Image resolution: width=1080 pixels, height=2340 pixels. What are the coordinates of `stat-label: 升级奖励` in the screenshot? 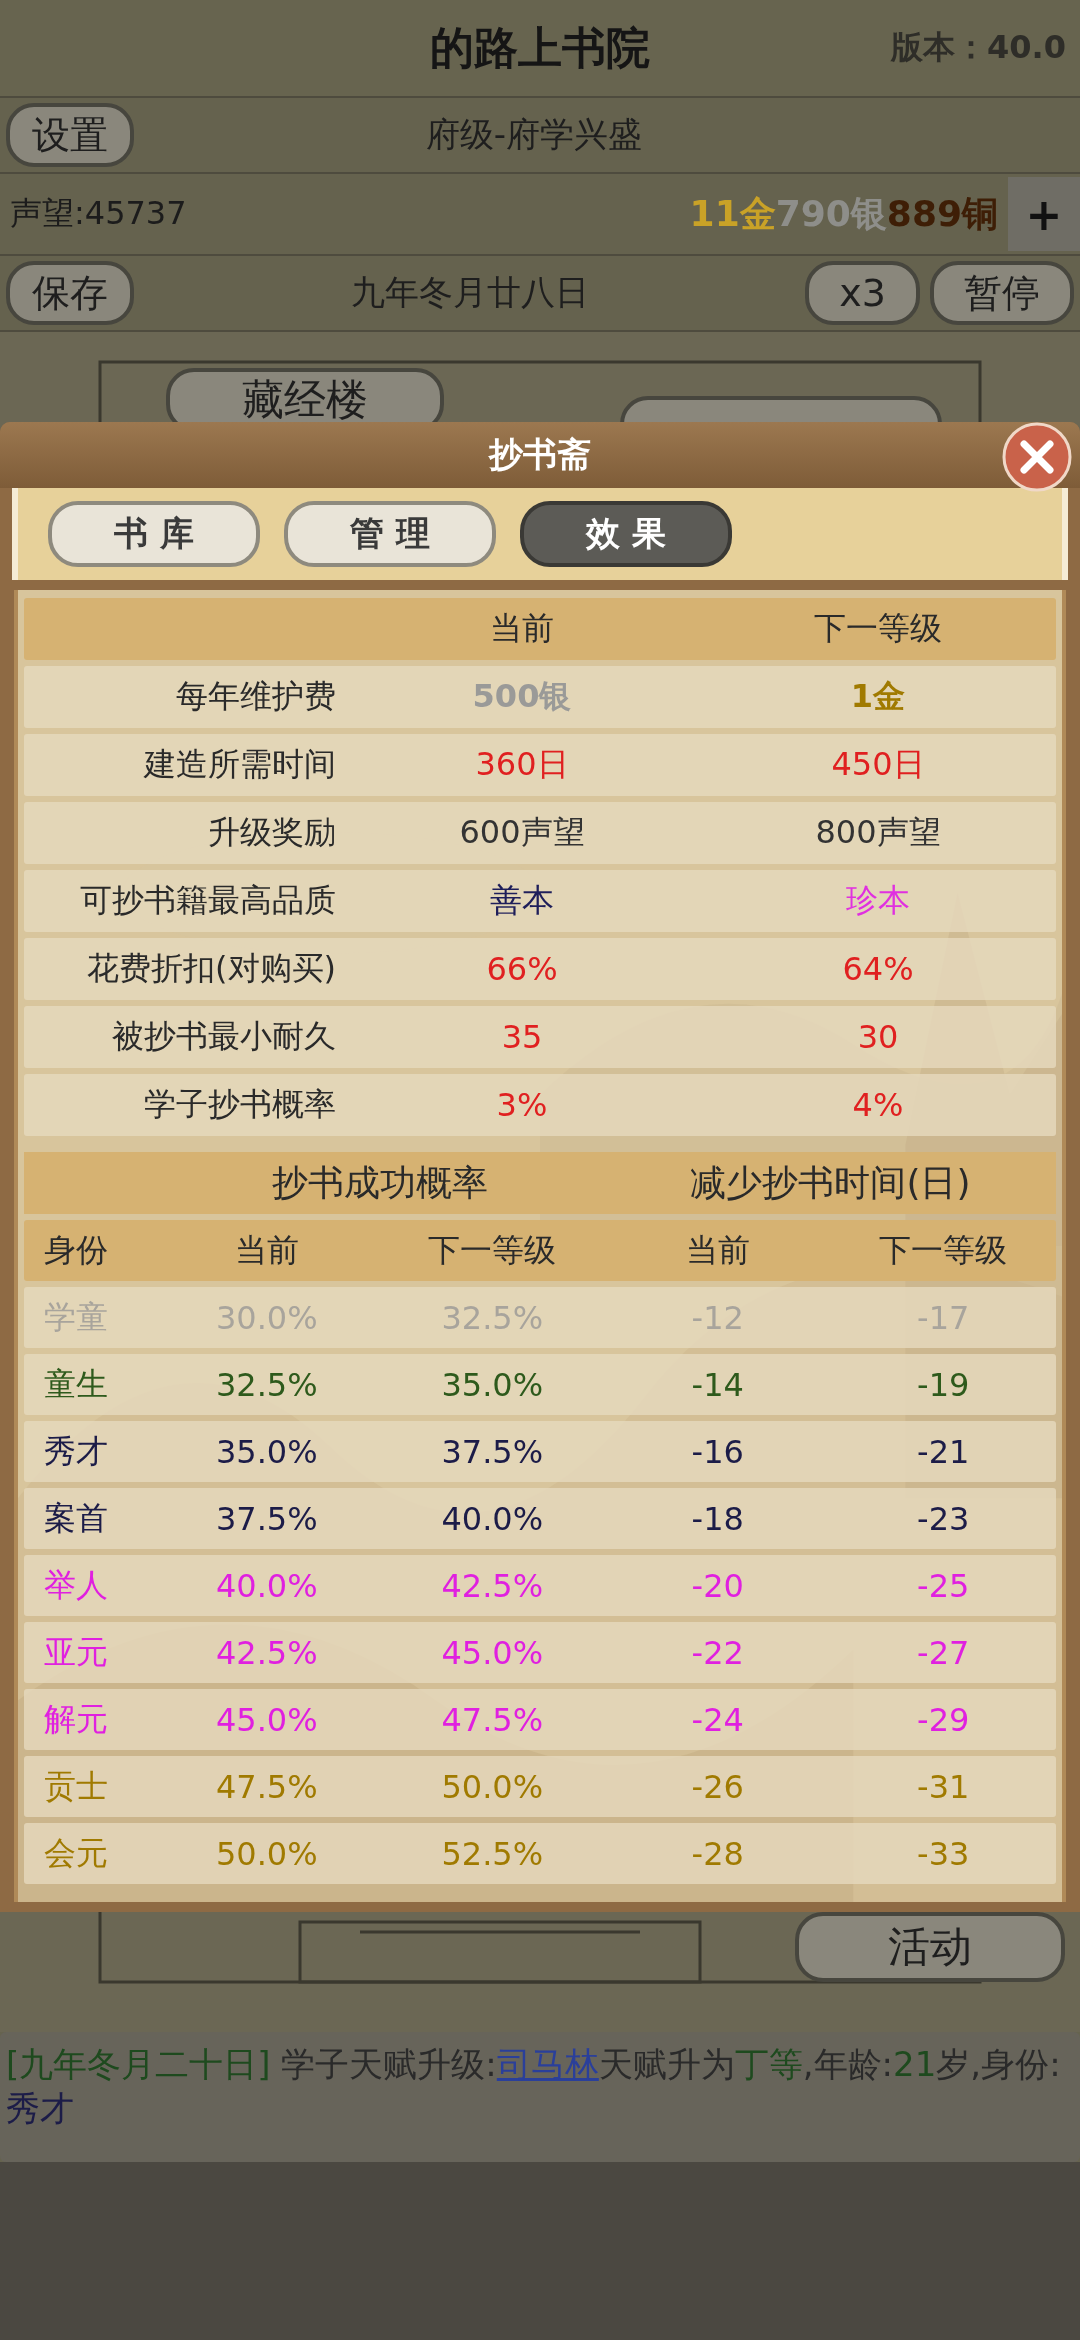 It's located at (272, 832).